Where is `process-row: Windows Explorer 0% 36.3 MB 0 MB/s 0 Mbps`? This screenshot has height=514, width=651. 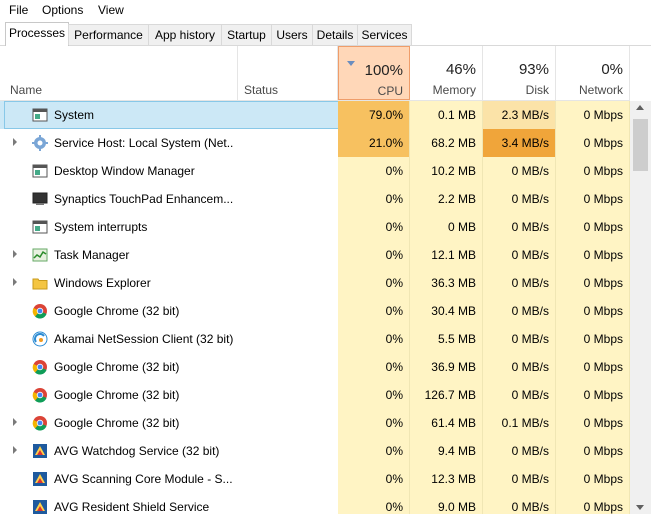 process-row: Windows Explorer 0% 36.3 MB 0 MB/s 0 Mbps is located at coordinates (315, 283).